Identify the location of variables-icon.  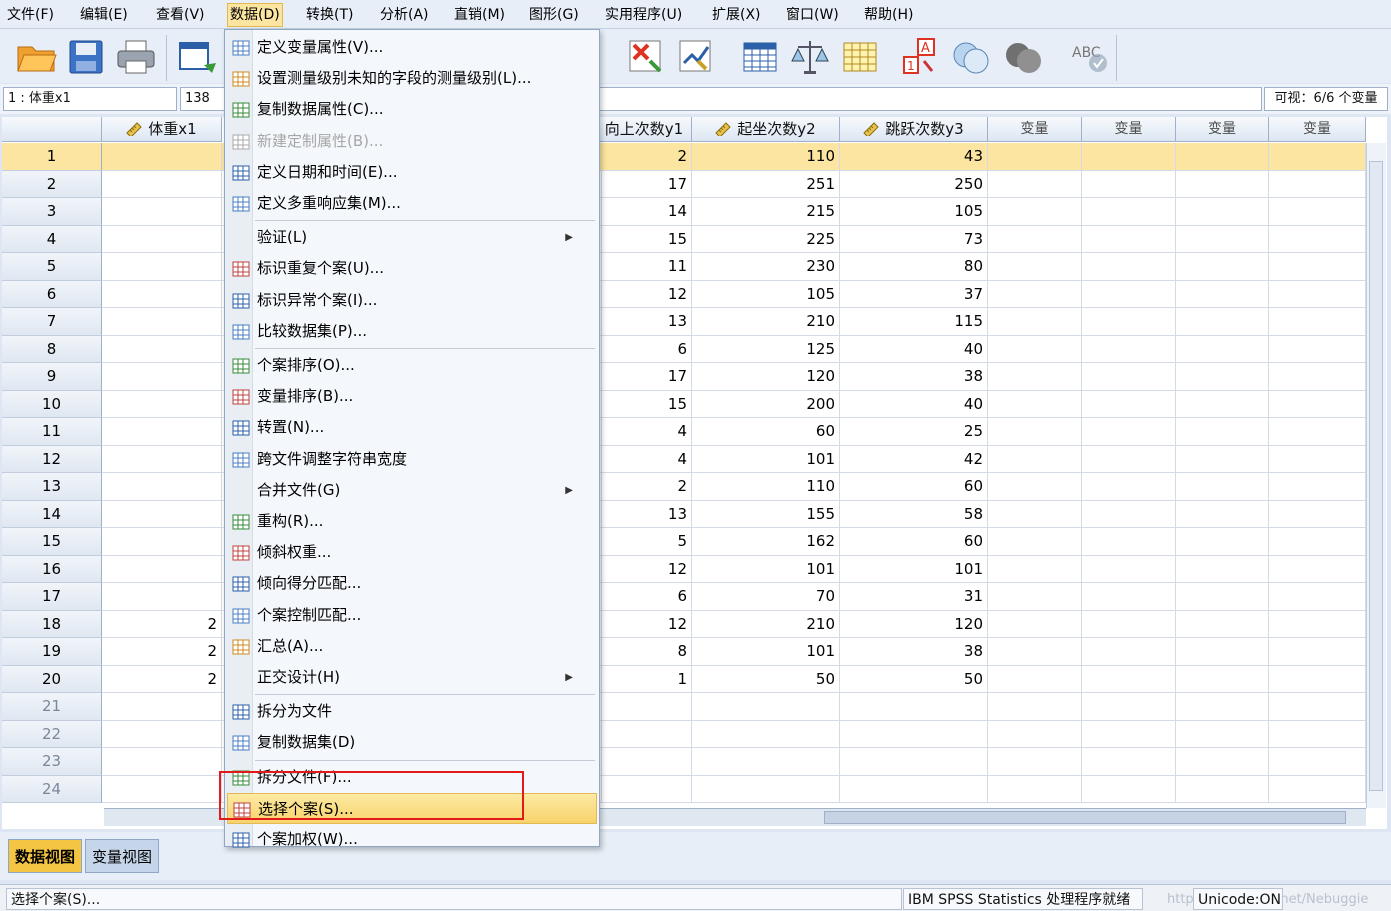
(696, 57).